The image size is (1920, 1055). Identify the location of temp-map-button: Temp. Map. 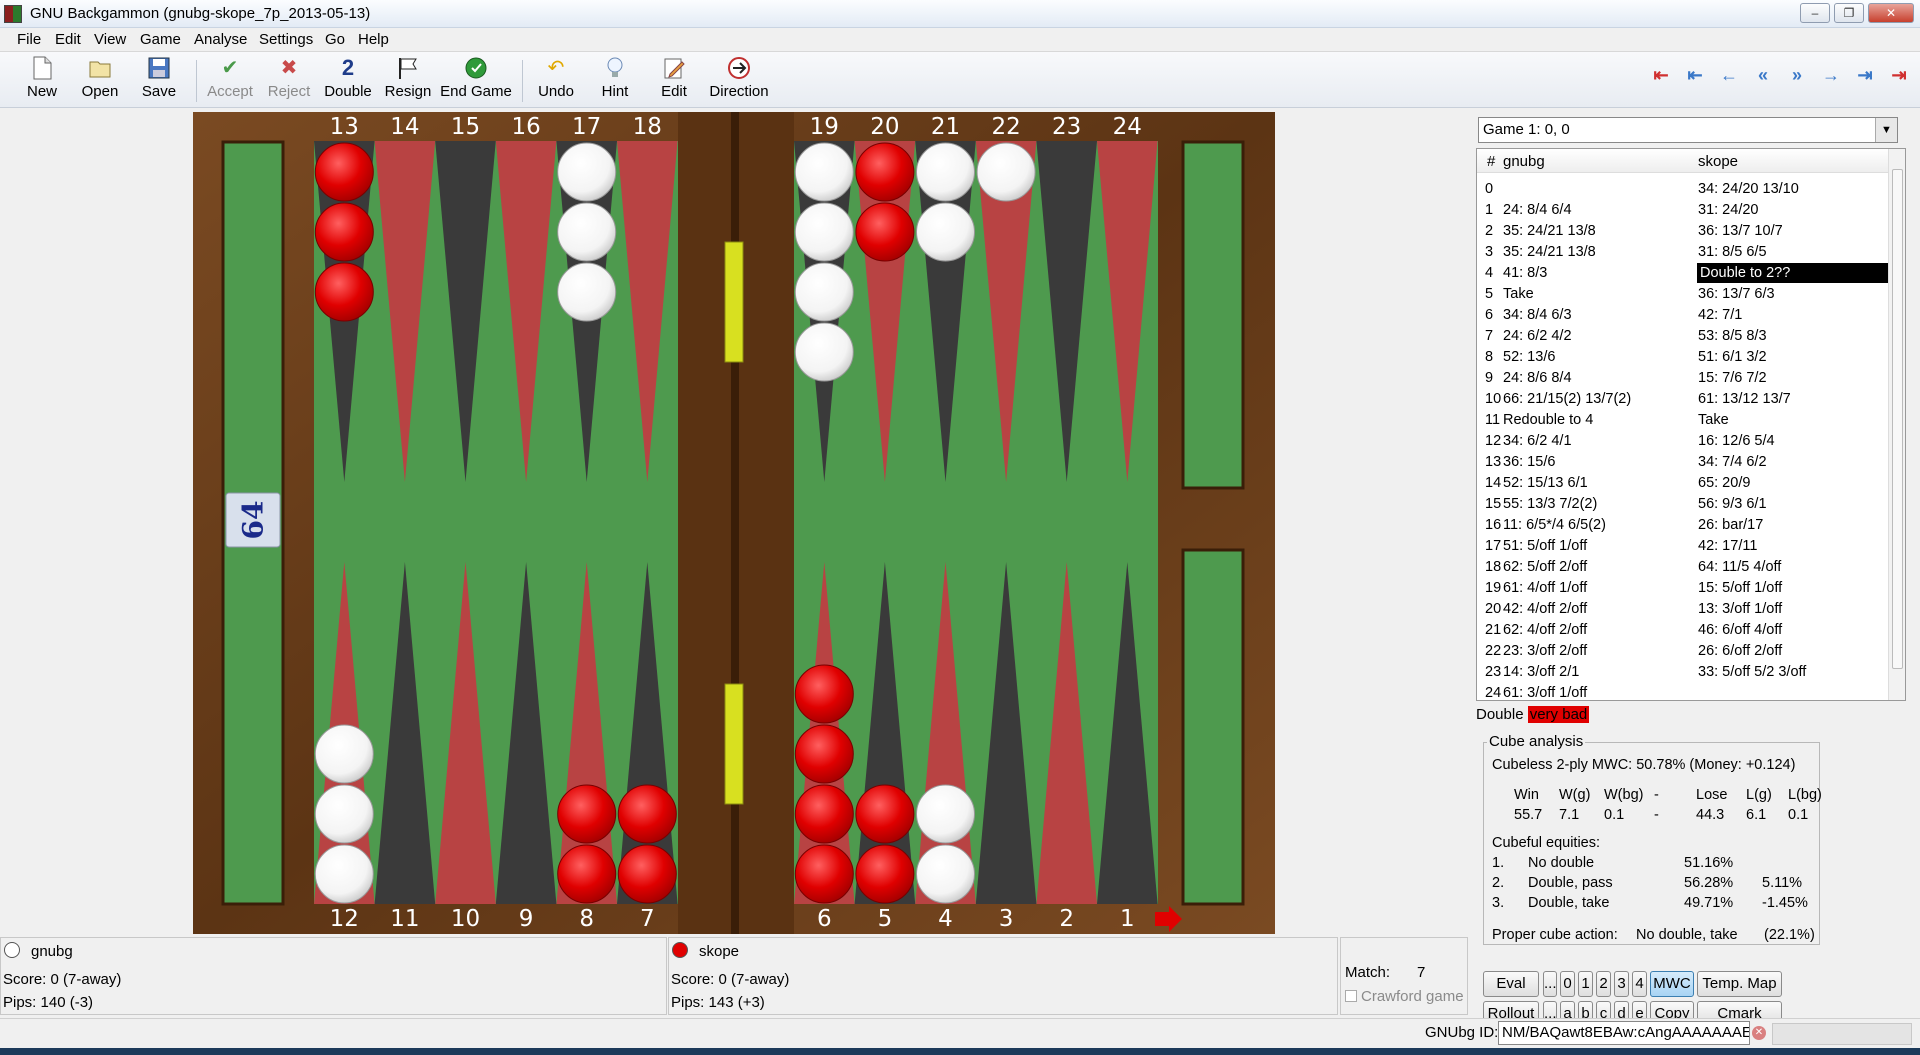
(1739, 984).